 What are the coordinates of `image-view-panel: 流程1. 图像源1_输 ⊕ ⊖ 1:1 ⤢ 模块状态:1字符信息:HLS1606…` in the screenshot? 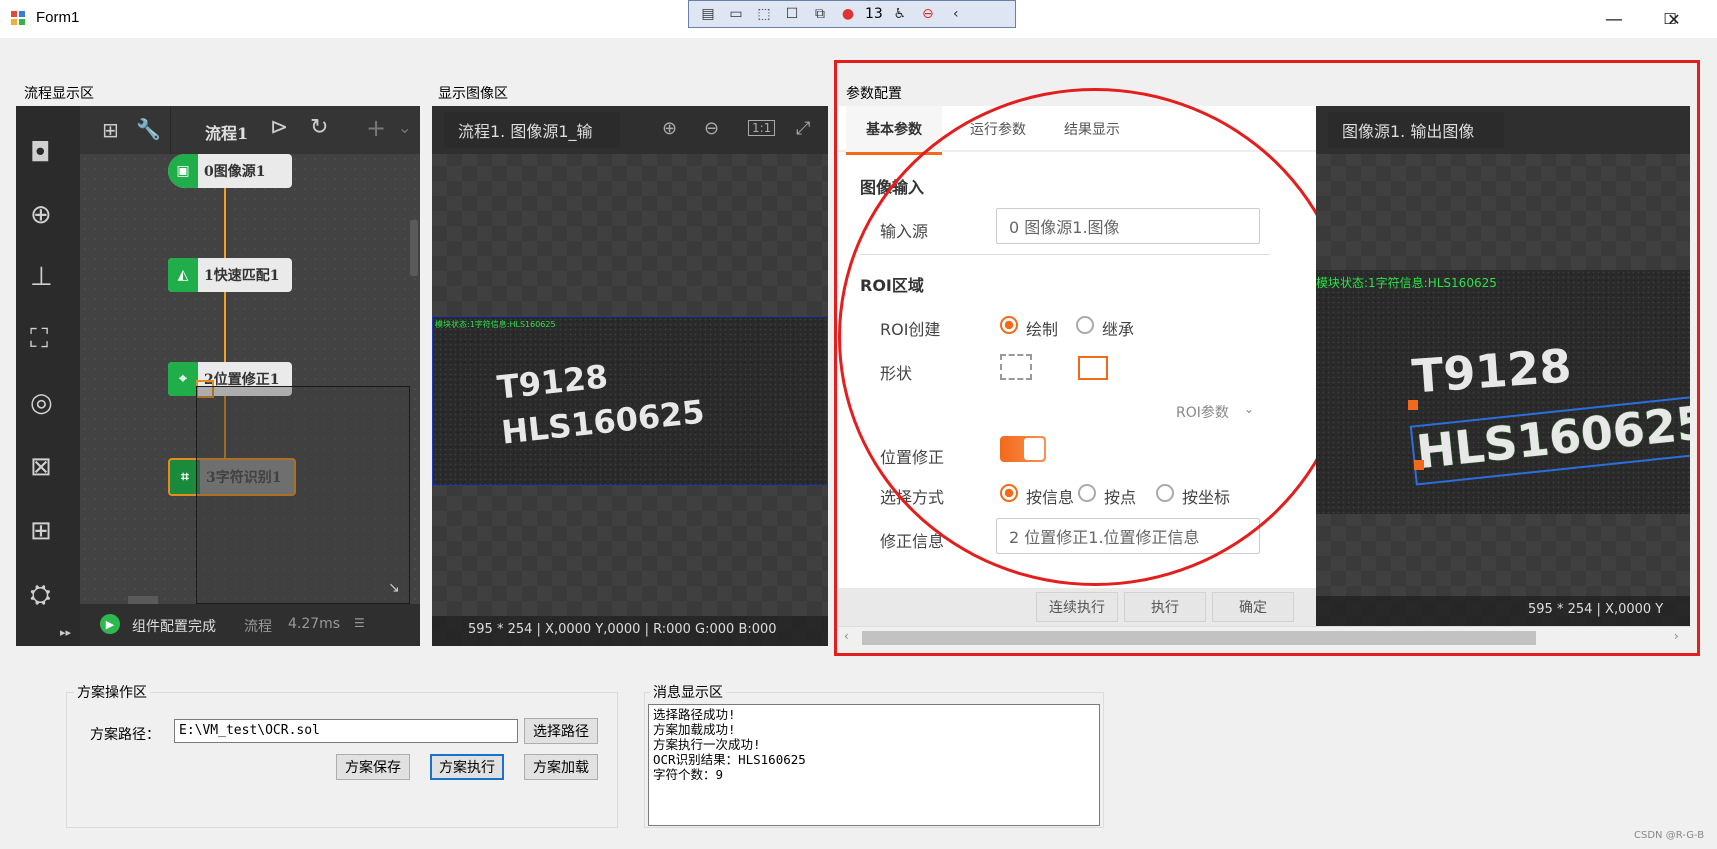 It's located at (630, 376).